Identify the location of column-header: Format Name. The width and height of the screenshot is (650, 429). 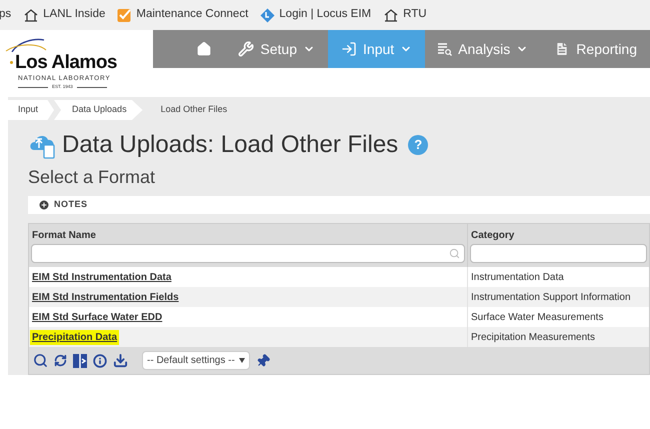
(248, 234).